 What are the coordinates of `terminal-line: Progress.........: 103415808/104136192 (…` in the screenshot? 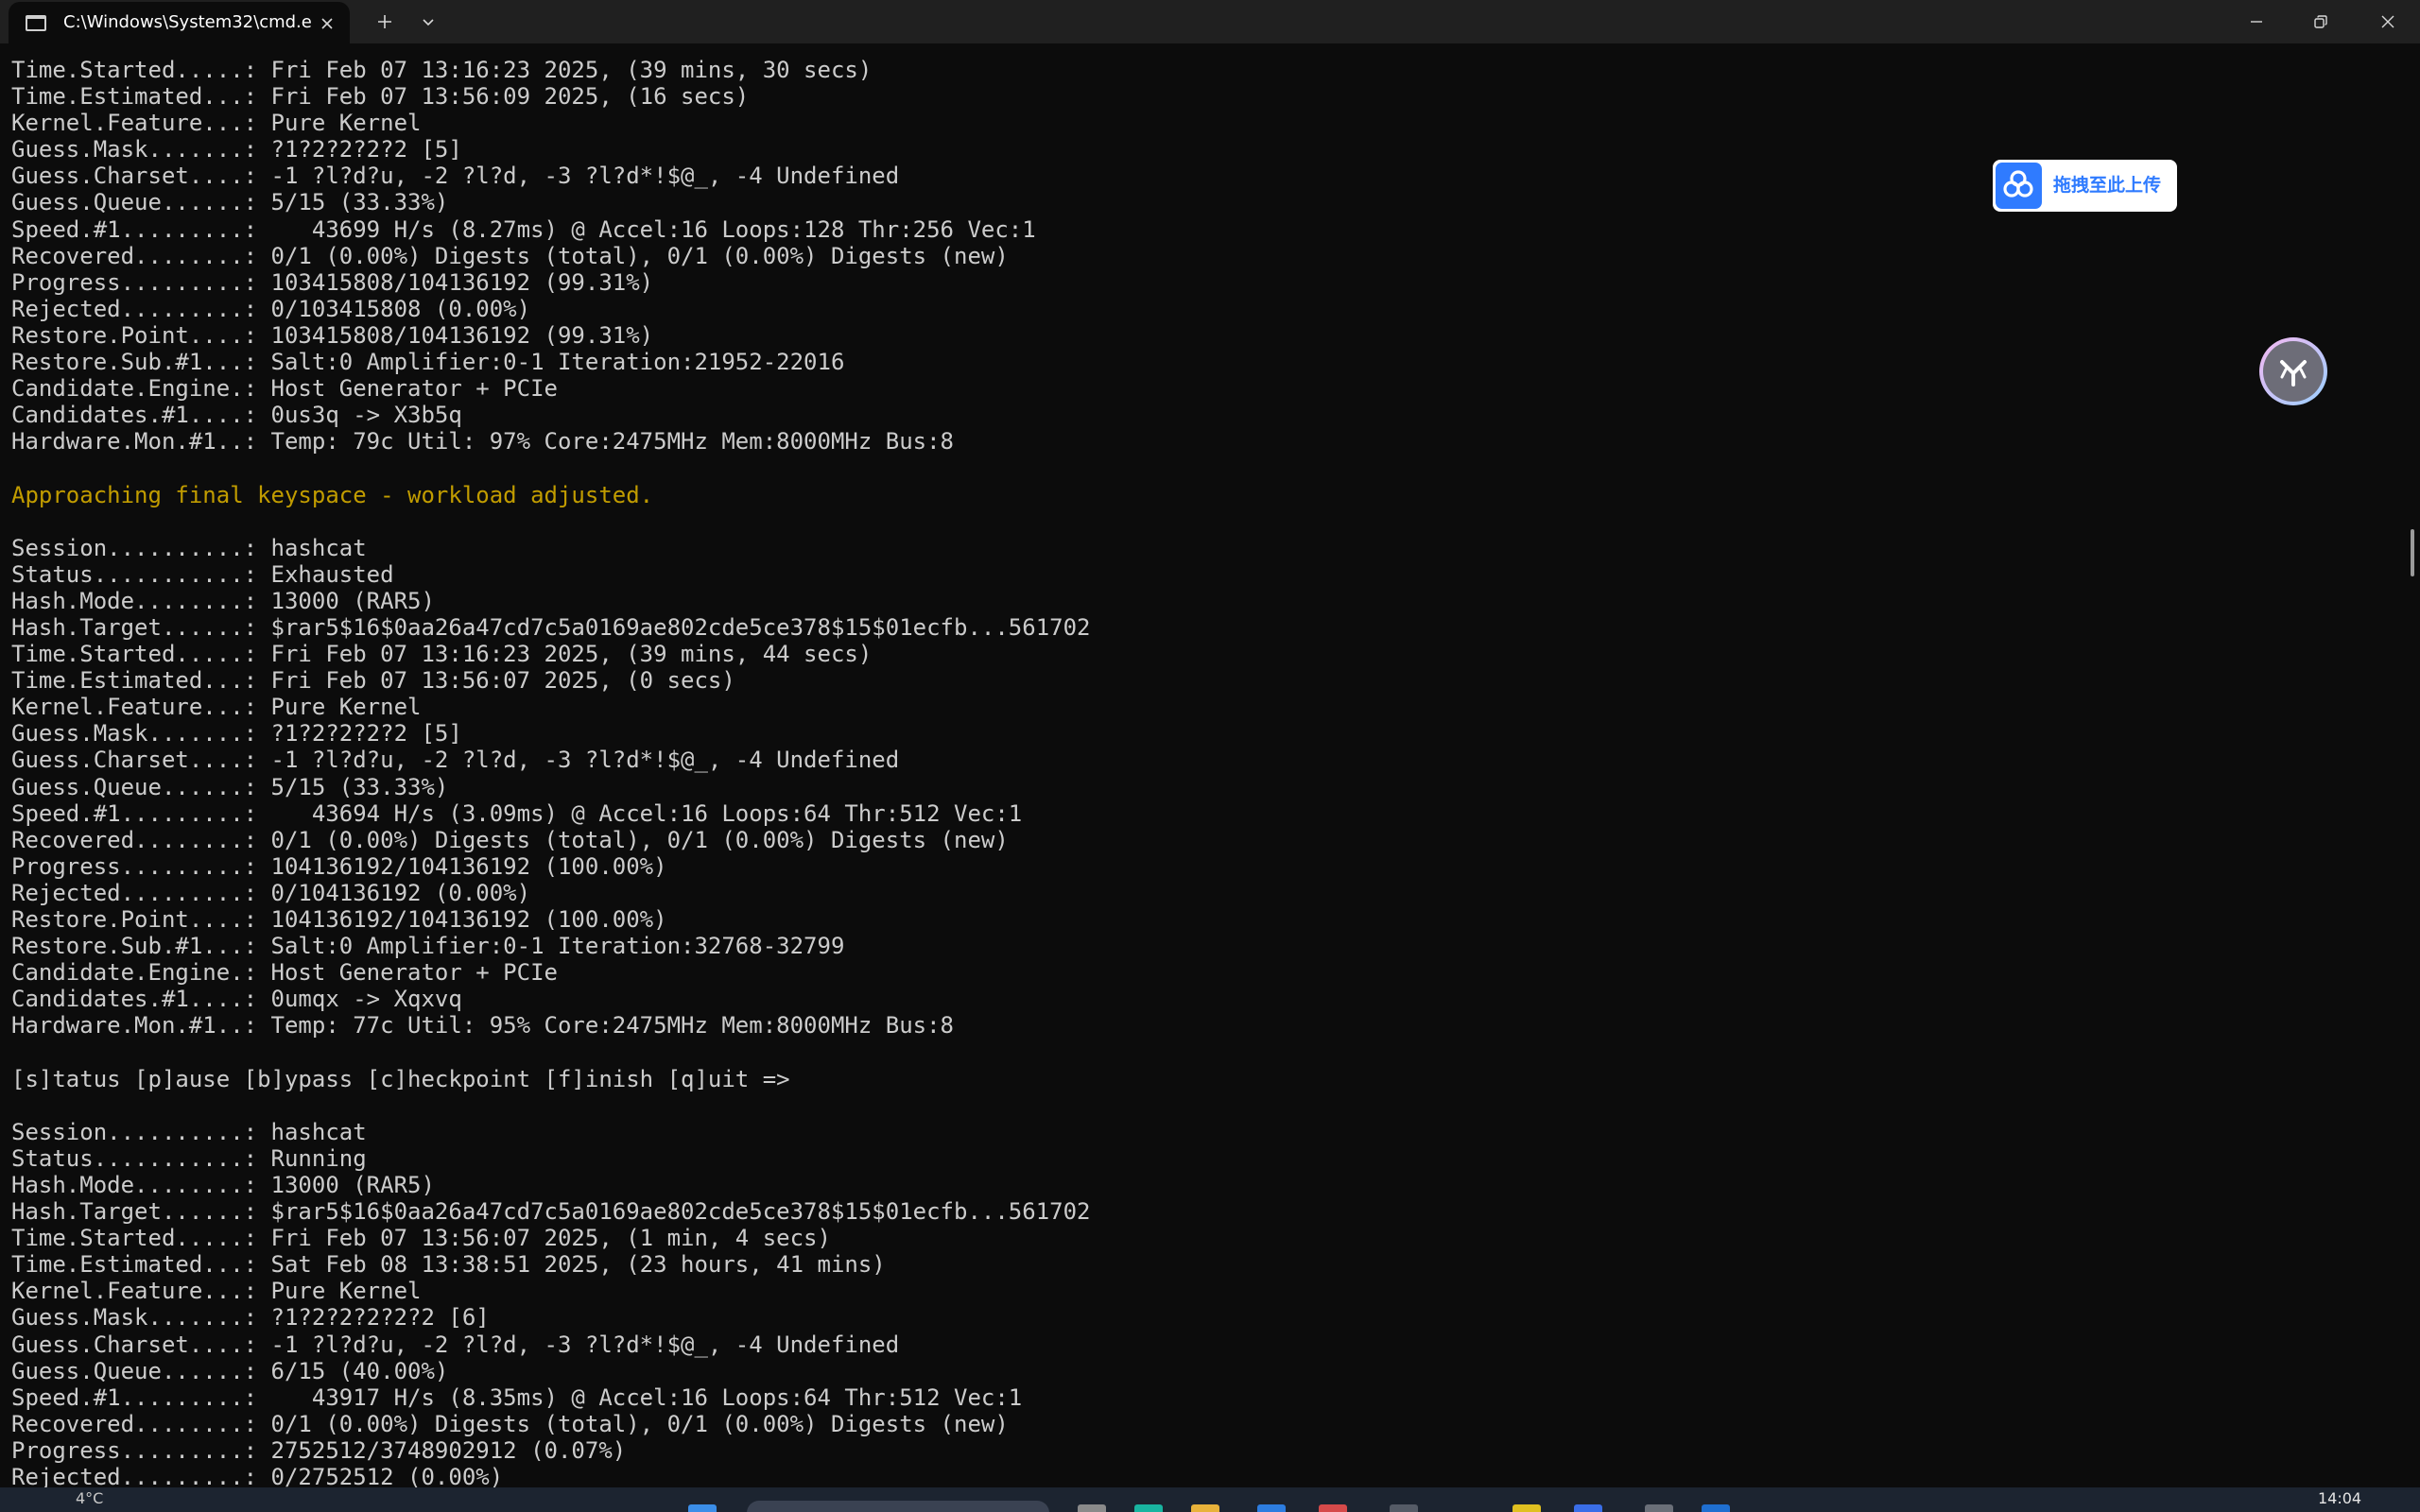 It's located at (332, 282).